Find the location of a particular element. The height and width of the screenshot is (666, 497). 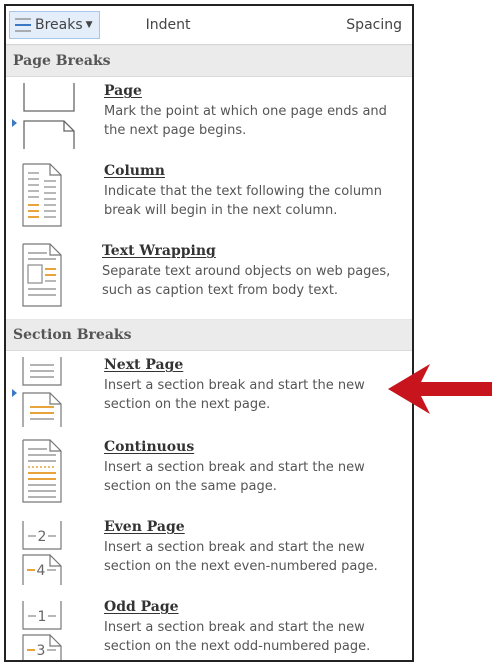

even-page-top-number: 2 is located at coordinates (42, 537).